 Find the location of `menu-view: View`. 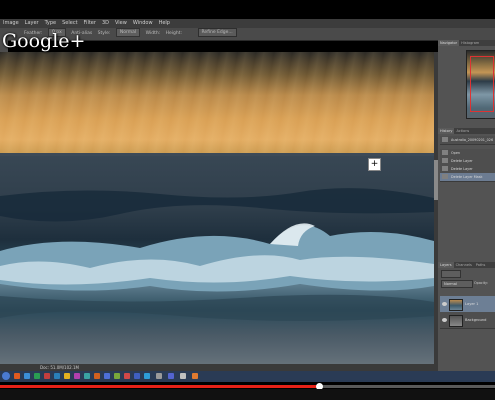

menu-view: View is located at coordinates (121, 23).